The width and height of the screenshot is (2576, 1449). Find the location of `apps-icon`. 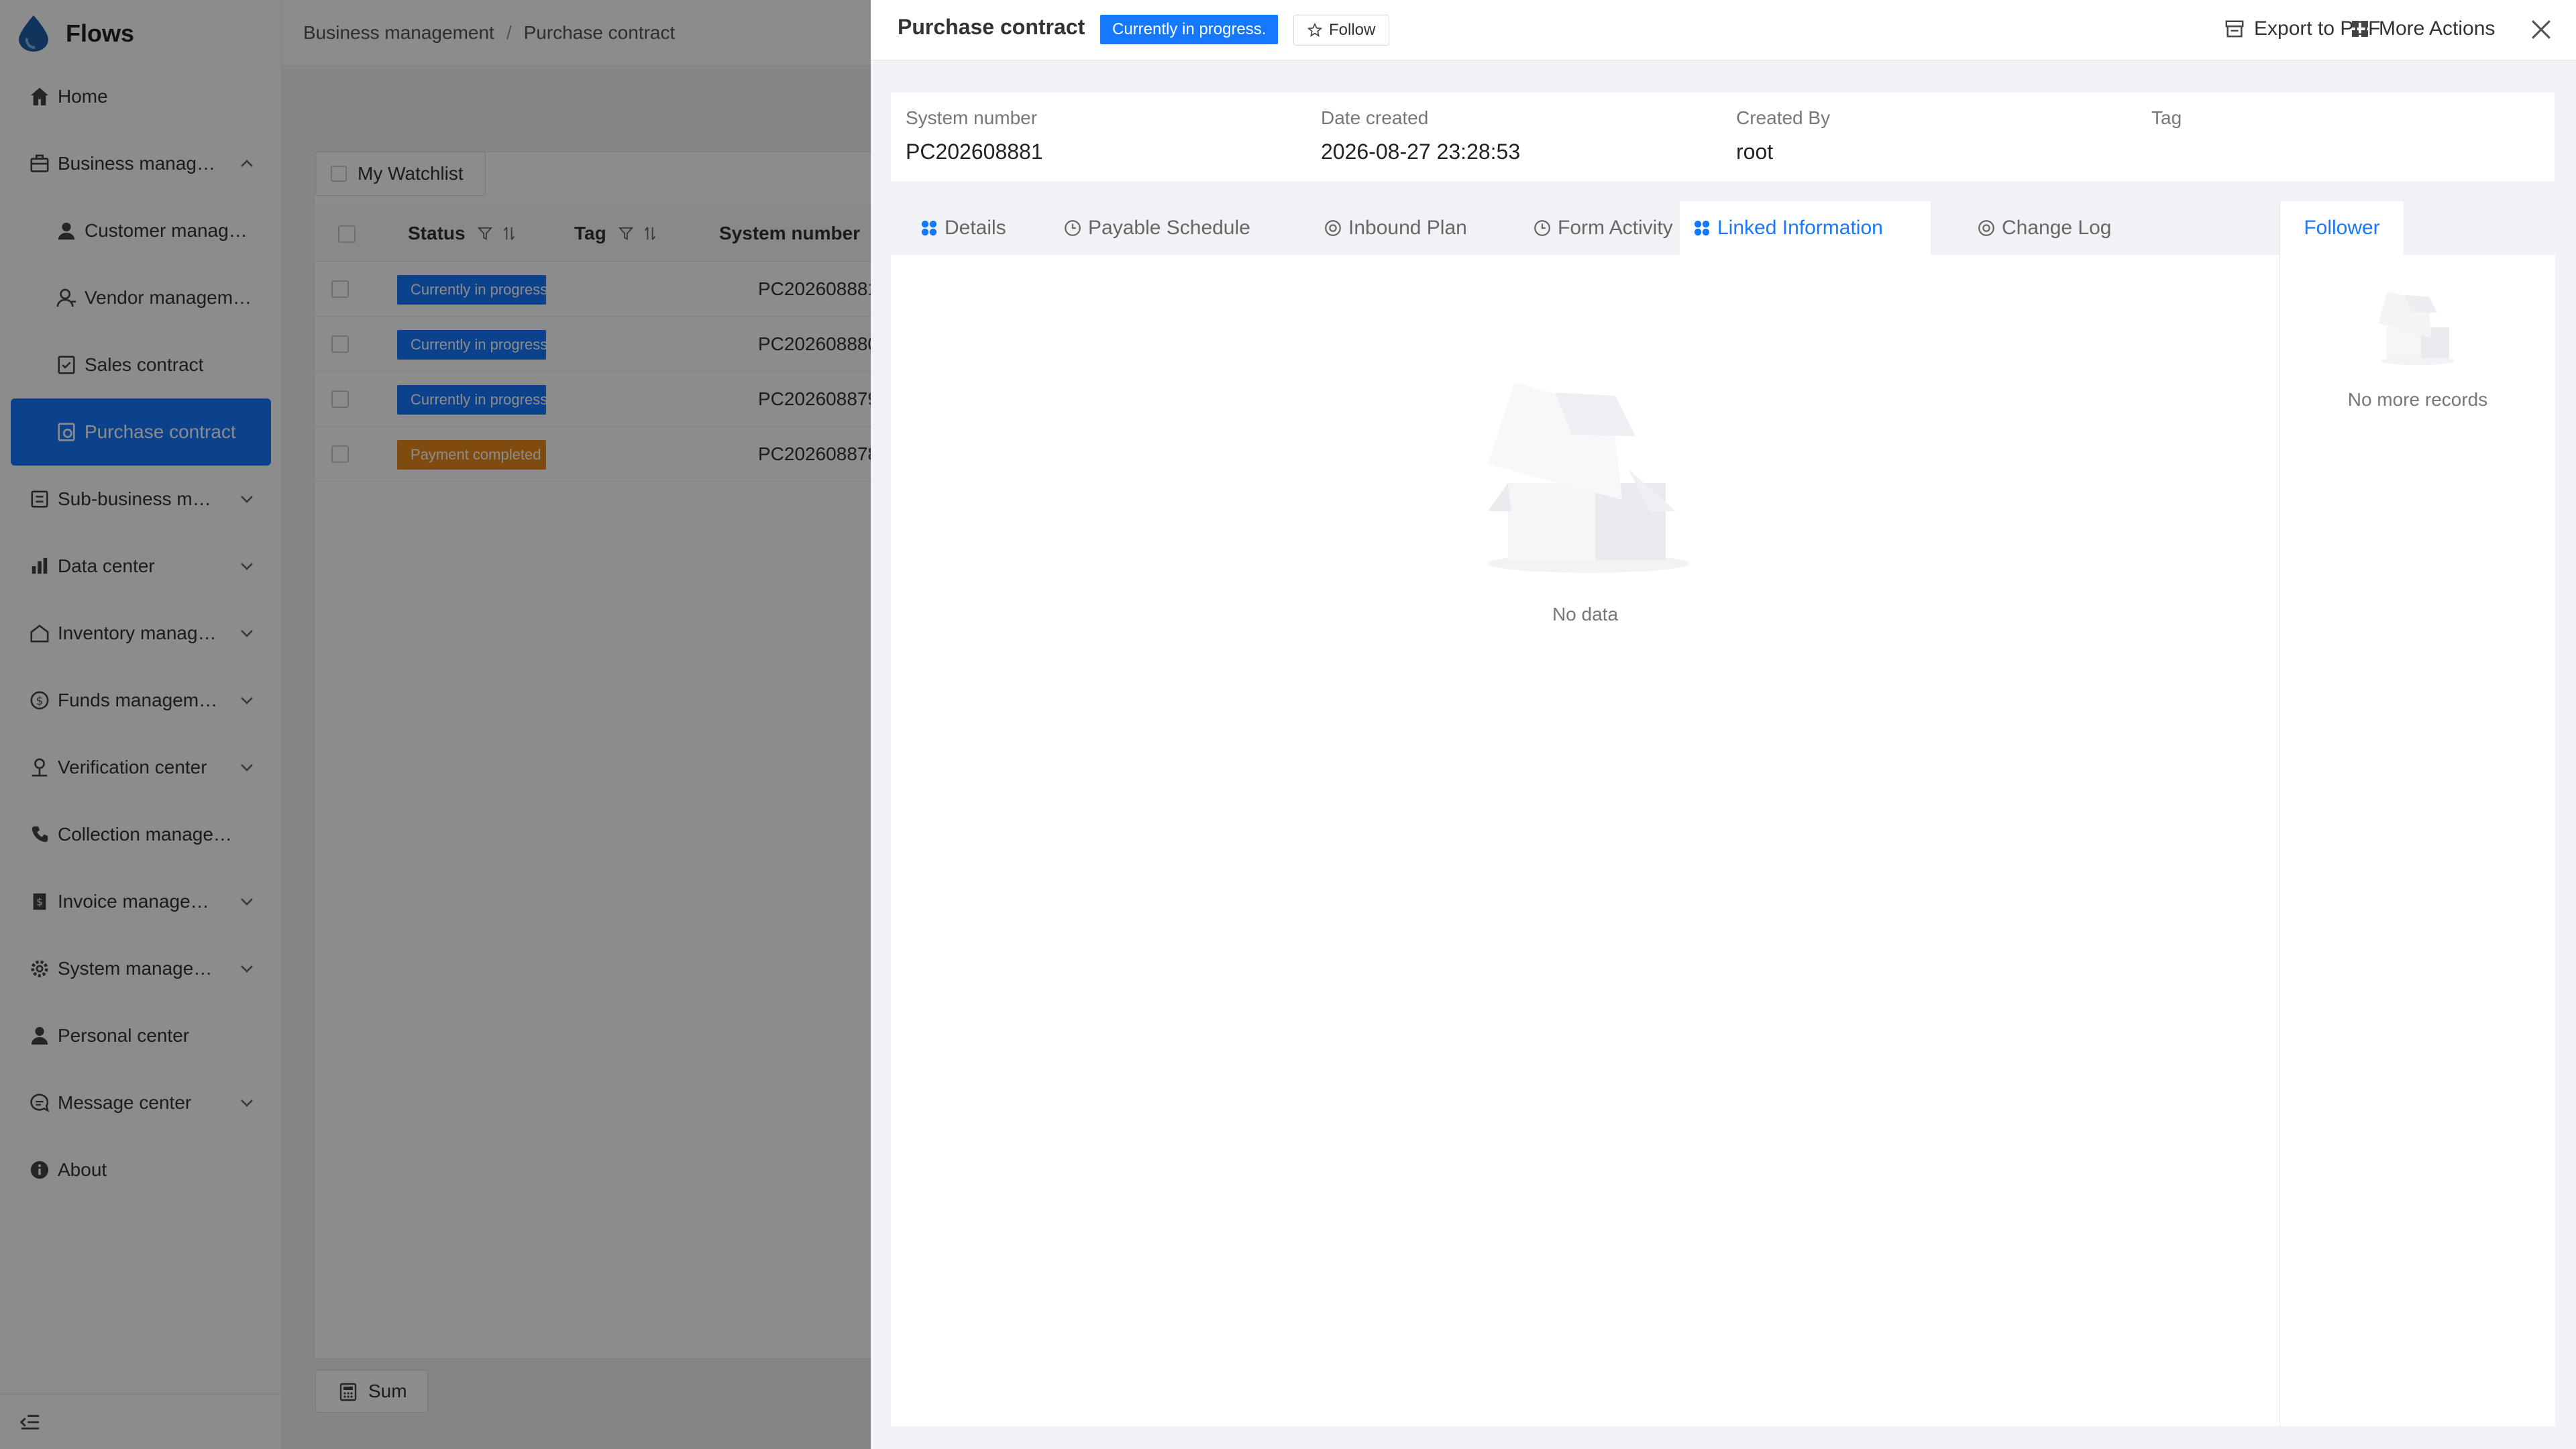

apps-icon is located at coordinates (2360, 28).